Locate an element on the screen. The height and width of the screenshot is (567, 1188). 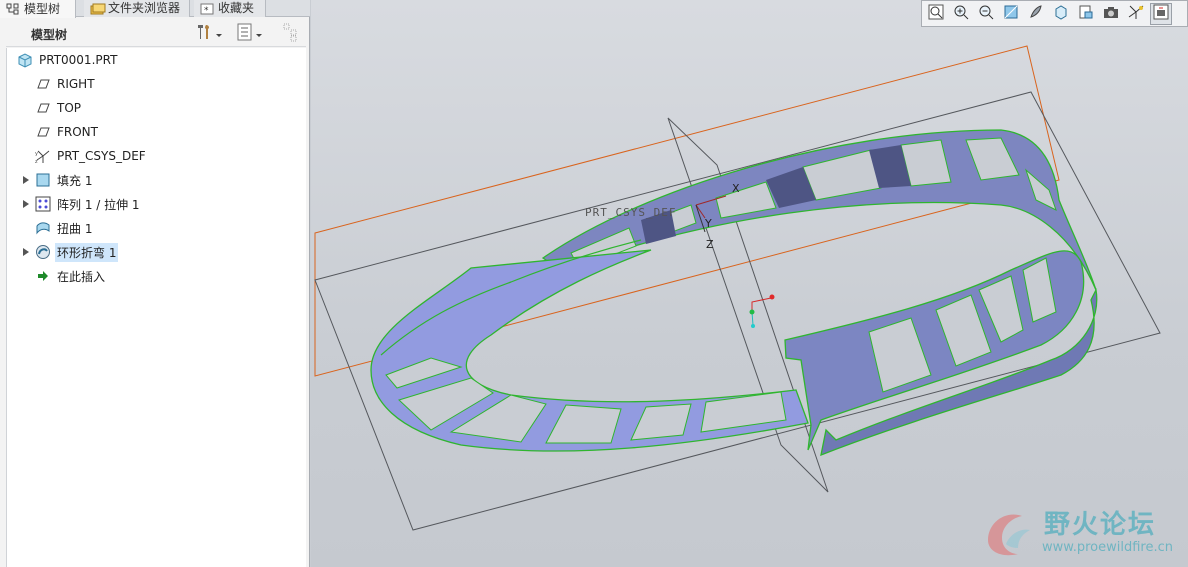
tree-settings-button is located at coordinates (209, 34).